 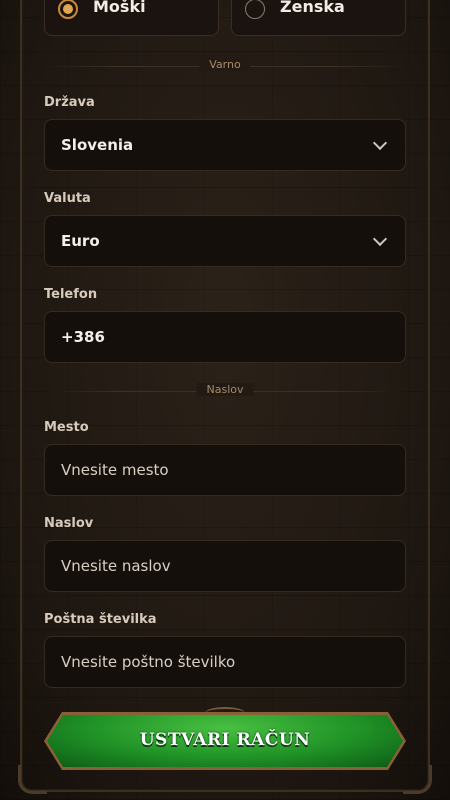 I want to click on country-select: Slovenia, so click(x=225, y=145).